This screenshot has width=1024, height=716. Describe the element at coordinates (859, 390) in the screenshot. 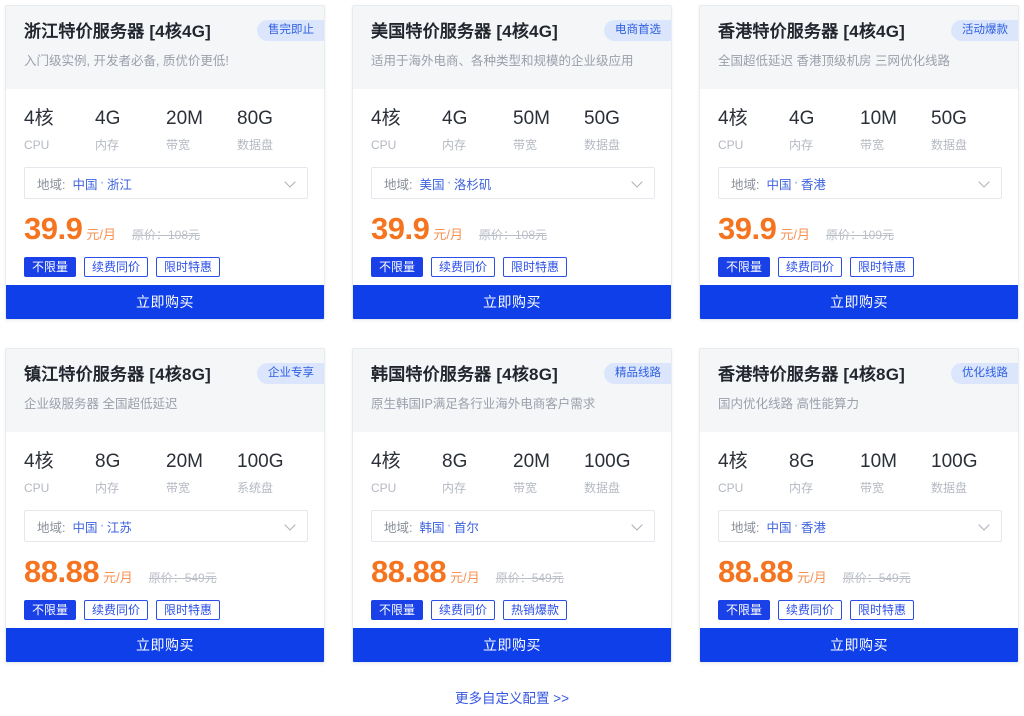

I see `card-header: 香港特价服务器 [4核8G] 国内优化线路 高性能算力 优化线路` at that location.